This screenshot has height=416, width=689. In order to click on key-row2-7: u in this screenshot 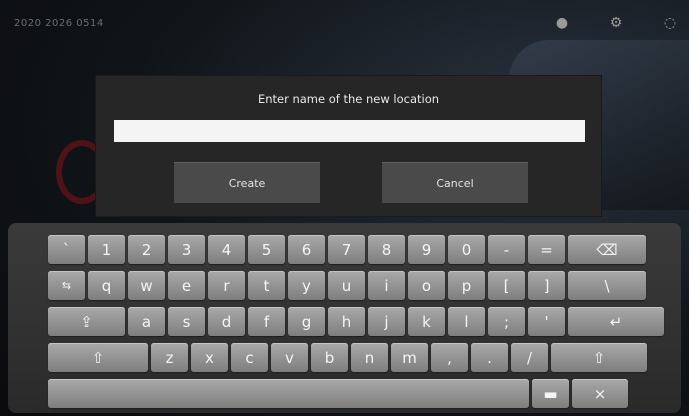, I will do `click(346, 285)`.